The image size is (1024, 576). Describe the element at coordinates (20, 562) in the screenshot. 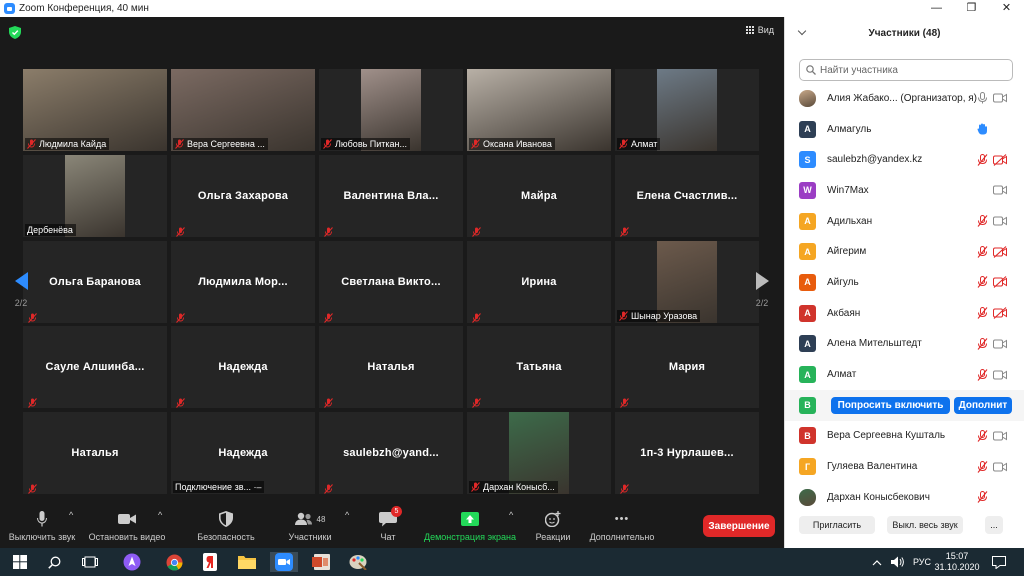

I see `windows-start-icon` at that location.